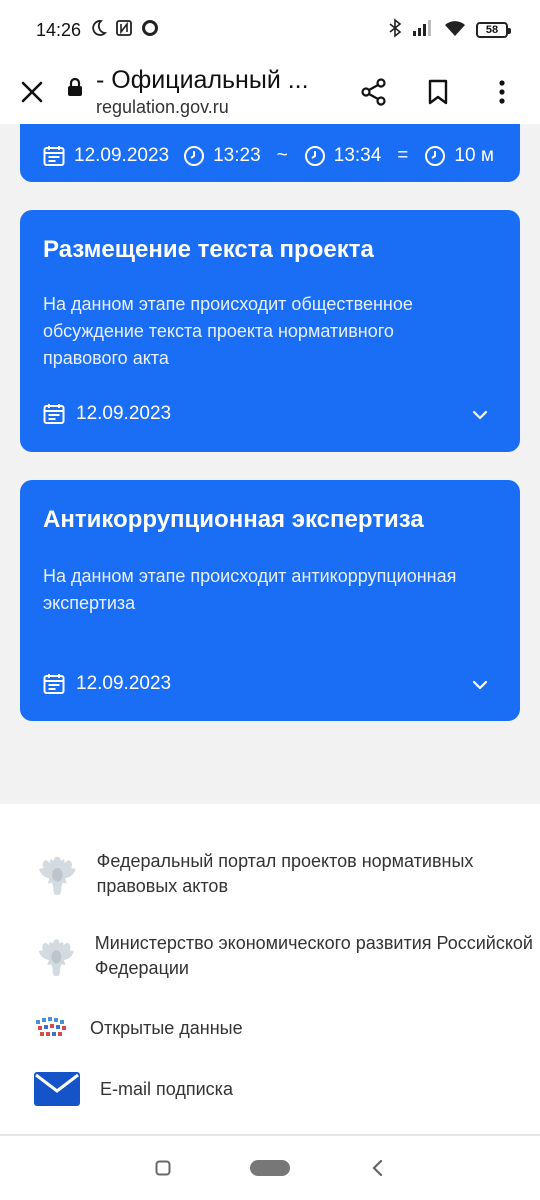  I want to click on mail-icon, so click(57, 1089).